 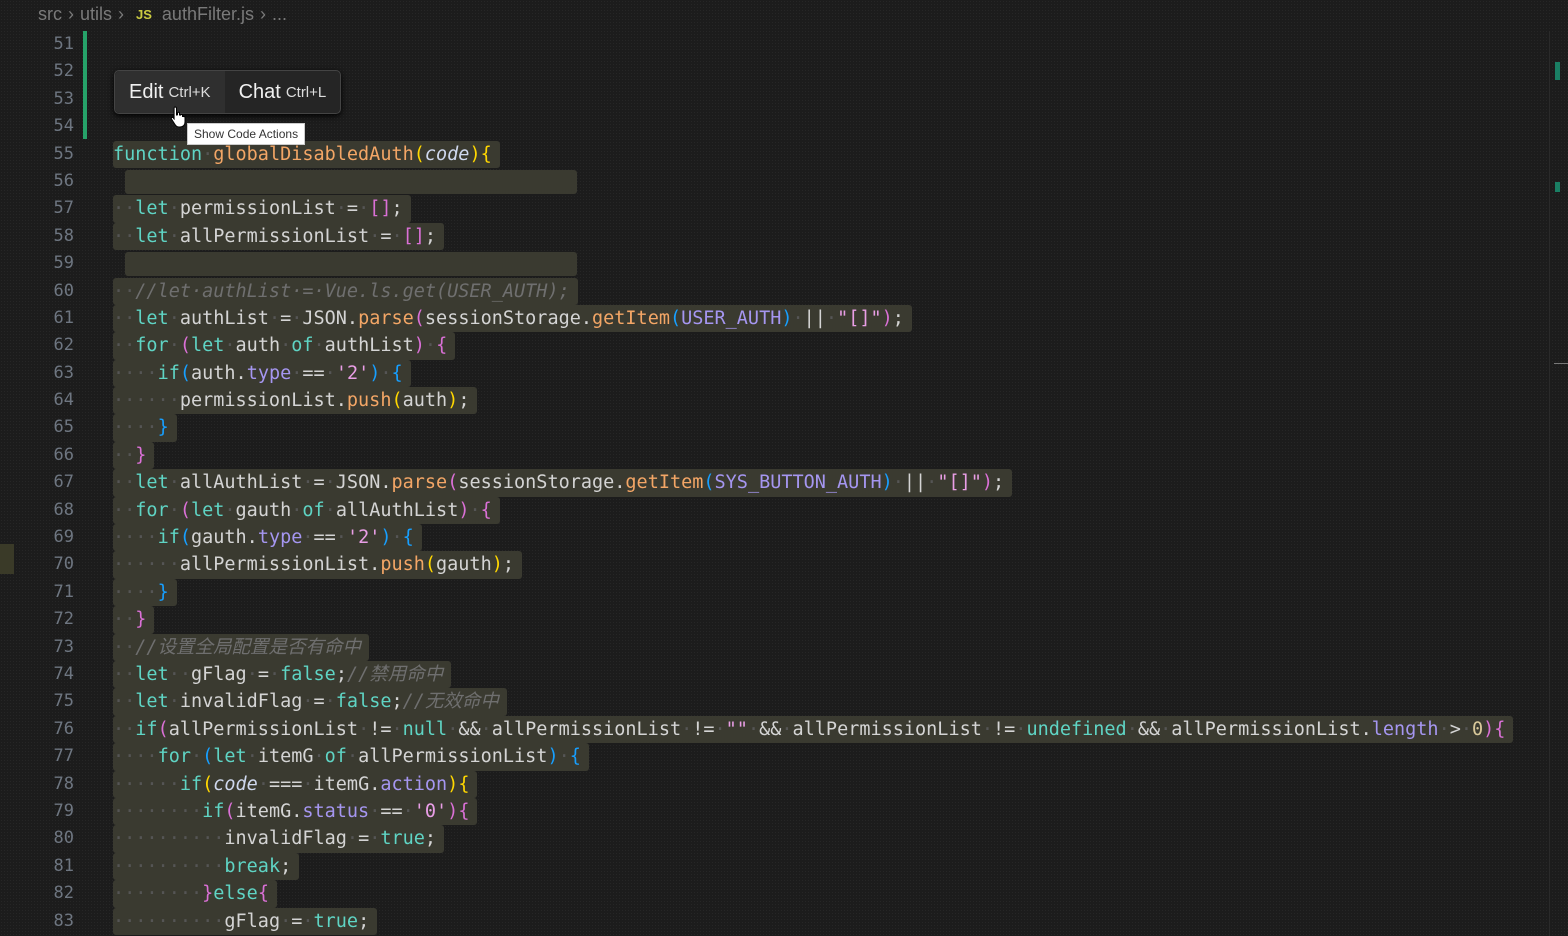 What do you see at coordinates (1149, 729) in the screenshot?
I see `code-token: &&` at bounding box center [1149, 729].